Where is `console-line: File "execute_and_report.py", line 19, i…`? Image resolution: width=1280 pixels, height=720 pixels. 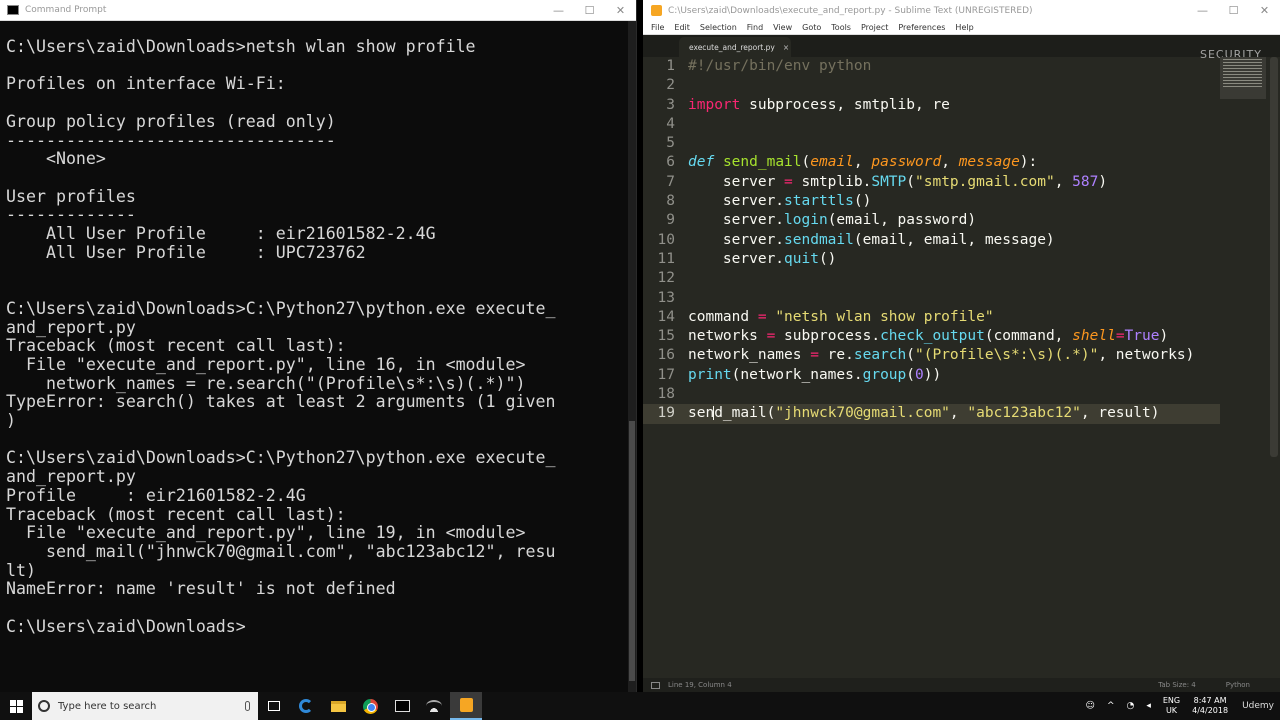
console-line: File "execute_and_report.py", line 19, i… is located at coordinates (266, 533).